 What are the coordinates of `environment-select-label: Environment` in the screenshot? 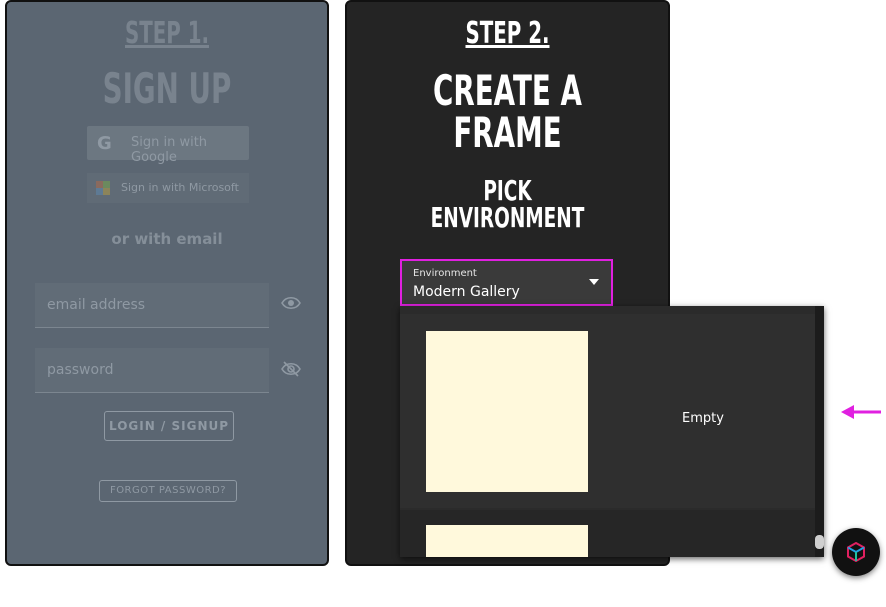 It's located at (445, 273).